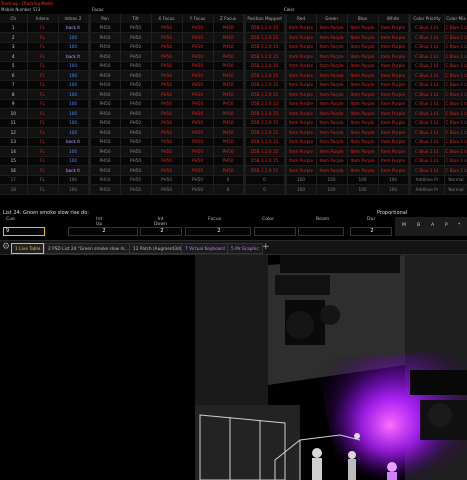 Image resolution: width=467 pixels, height=480 pixels. I want to click on prop-b: B, so click(418, 225).